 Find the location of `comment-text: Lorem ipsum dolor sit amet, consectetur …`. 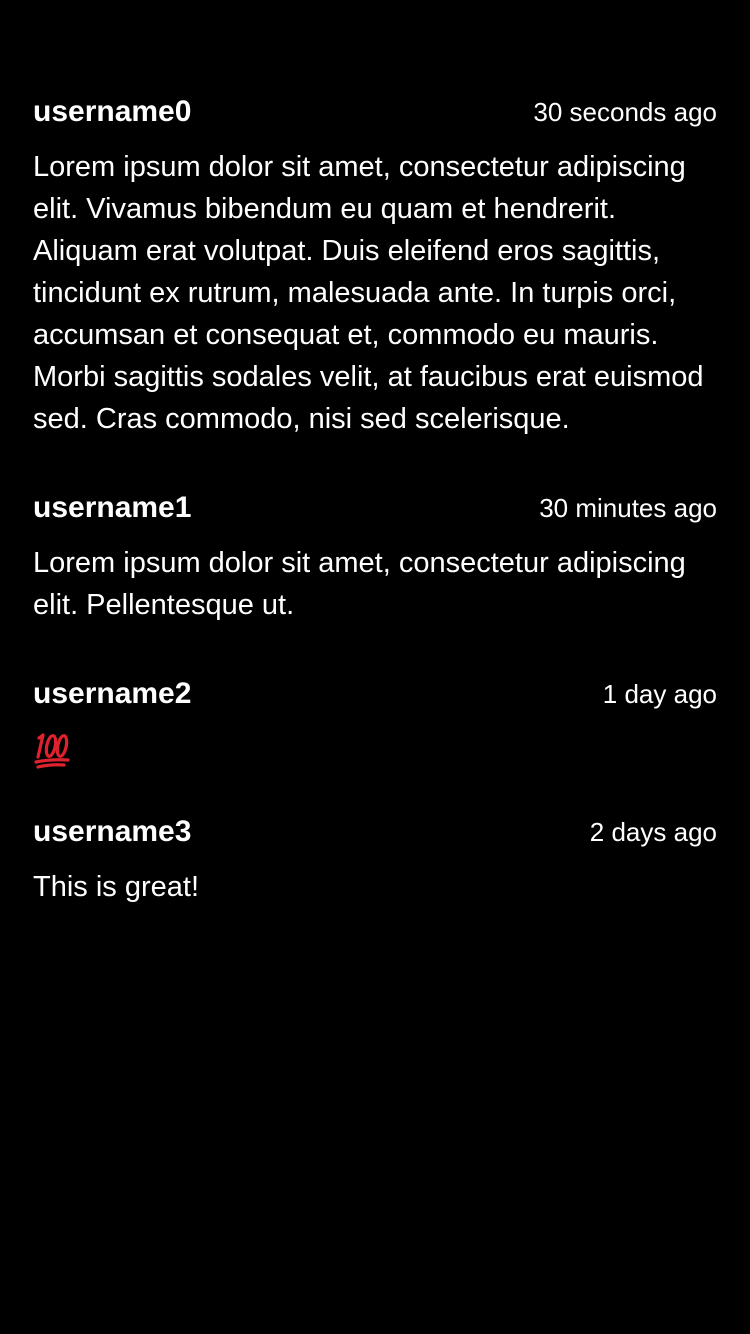

comment-text: Lorem ipsum dolor sit amet, consectetur … is located at coordinates (359, 584).